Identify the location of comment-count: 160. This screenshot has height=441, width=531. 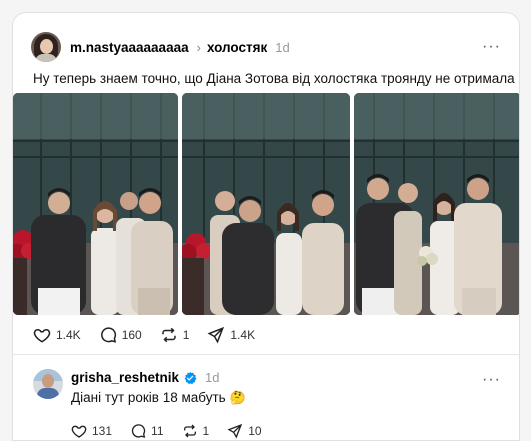
(131, 335).